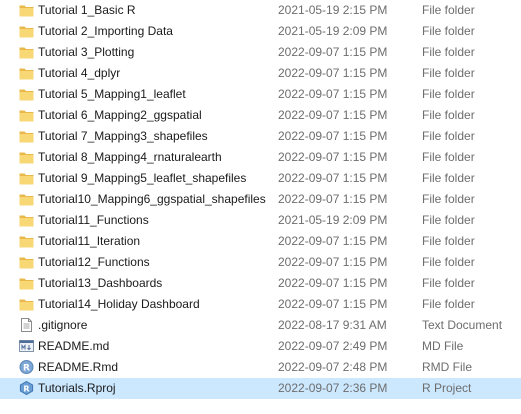 The height and width of the screenshot is (414, 521). What do you see at coordinates (462, 325) in the screenshot?
I see `file-type: Text Document` at bounding box center [462, 325].